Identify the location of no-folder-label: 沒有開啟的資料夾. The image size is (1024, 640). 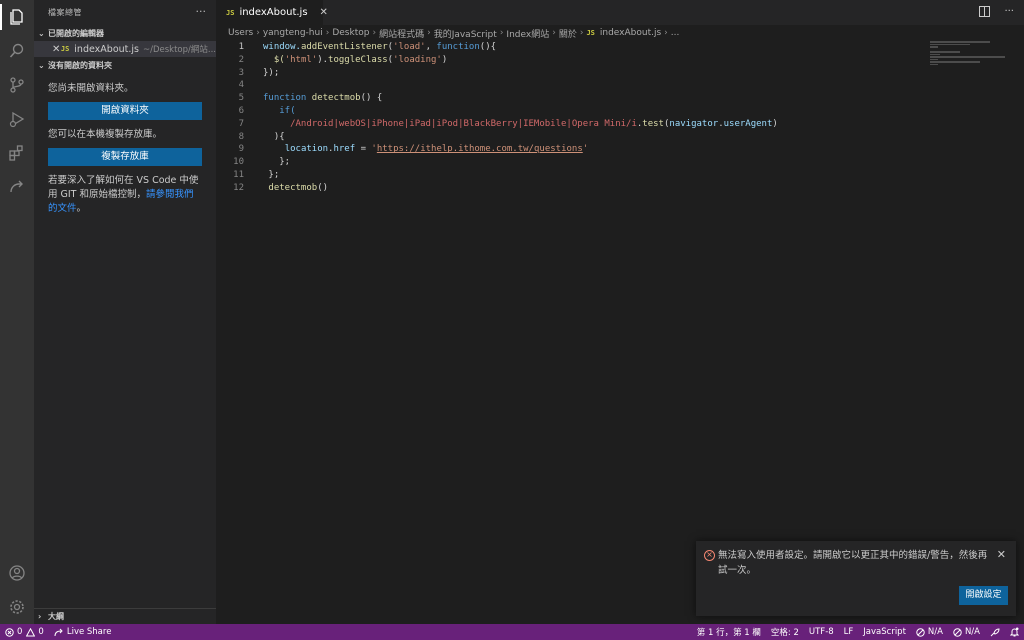
(80, 65).